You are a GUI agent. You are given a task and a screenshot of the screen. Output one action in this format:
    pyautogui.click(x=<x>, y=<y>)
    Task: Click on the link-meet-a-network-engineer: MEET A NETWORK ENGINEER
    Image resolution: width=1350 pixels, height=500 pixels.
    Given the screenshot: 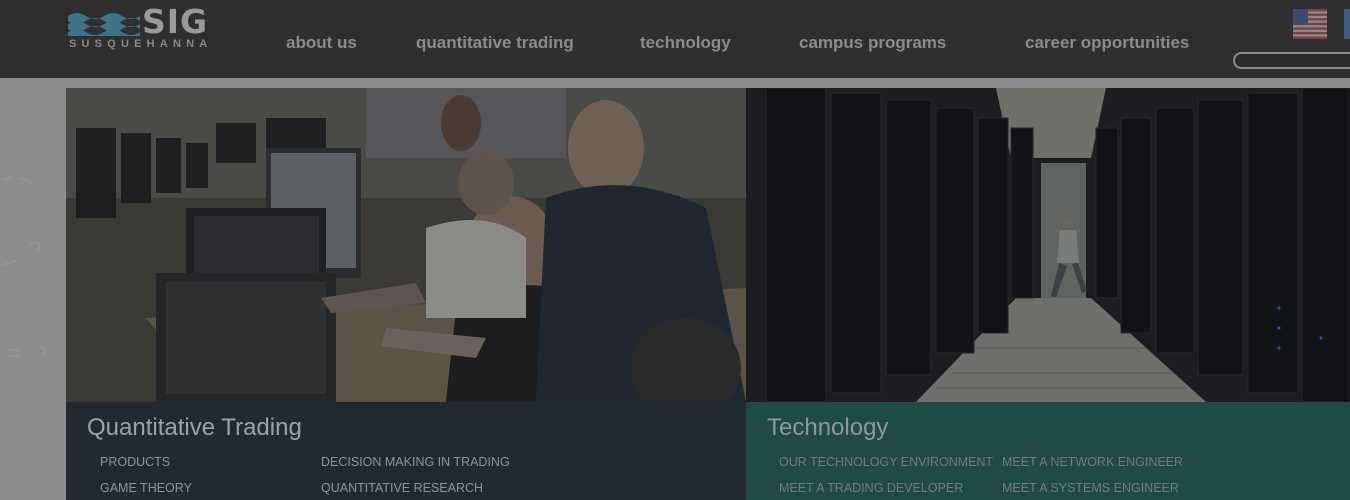 What is the action you would take?
    pyautogui.click(x=1092, y=462)
    